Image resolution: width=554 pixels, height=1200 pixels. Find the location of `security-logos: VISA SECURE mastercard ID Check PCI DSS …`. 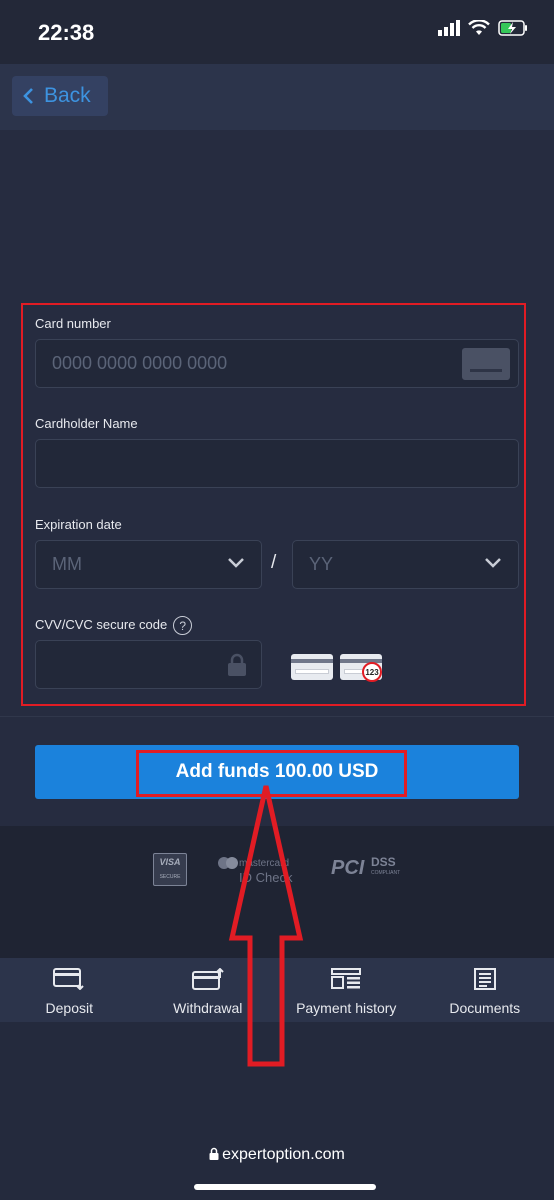

security-logos: VISA SECURE mastercard ID Check PCI DSS … is located at coordinates (277, 892).